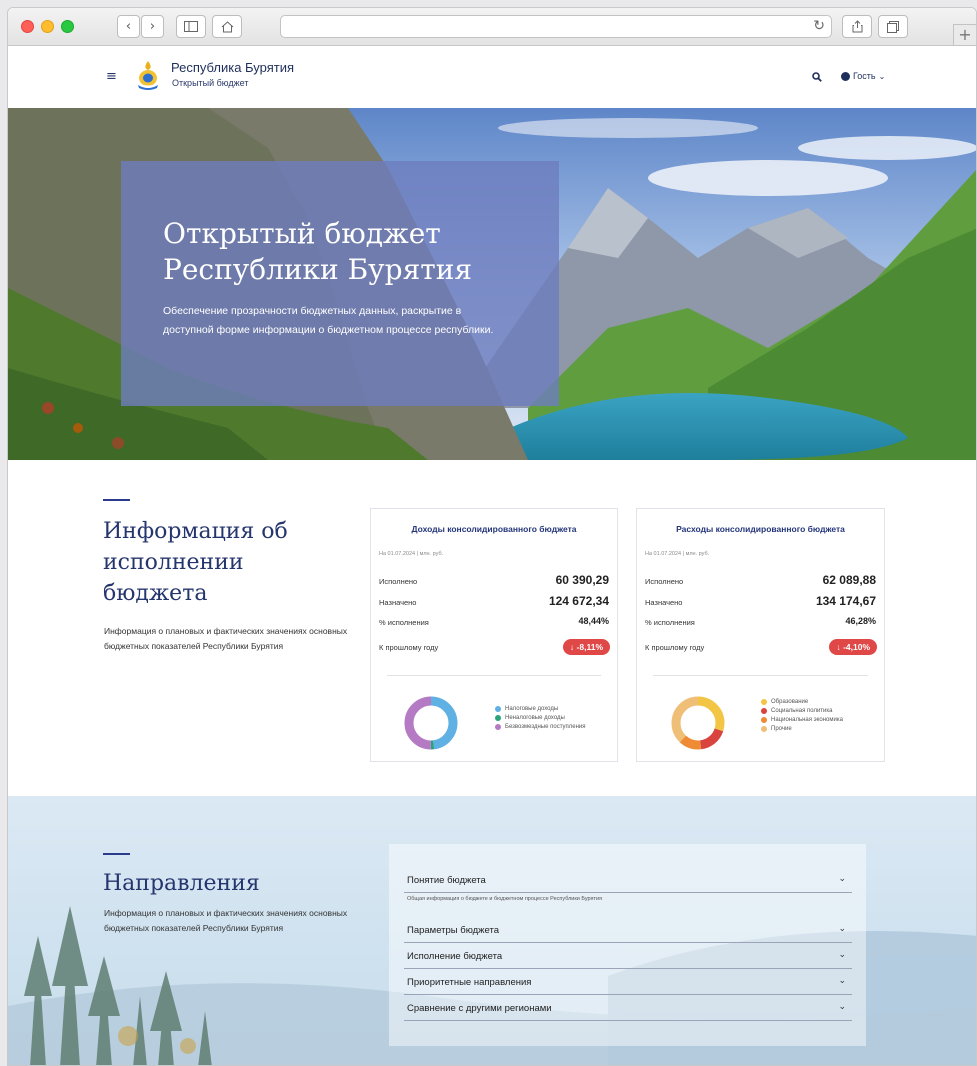 The image size is (977, 1066). Describe the element at coordinates (857, 26) in the screenshot. I see `share-icon` at that location.